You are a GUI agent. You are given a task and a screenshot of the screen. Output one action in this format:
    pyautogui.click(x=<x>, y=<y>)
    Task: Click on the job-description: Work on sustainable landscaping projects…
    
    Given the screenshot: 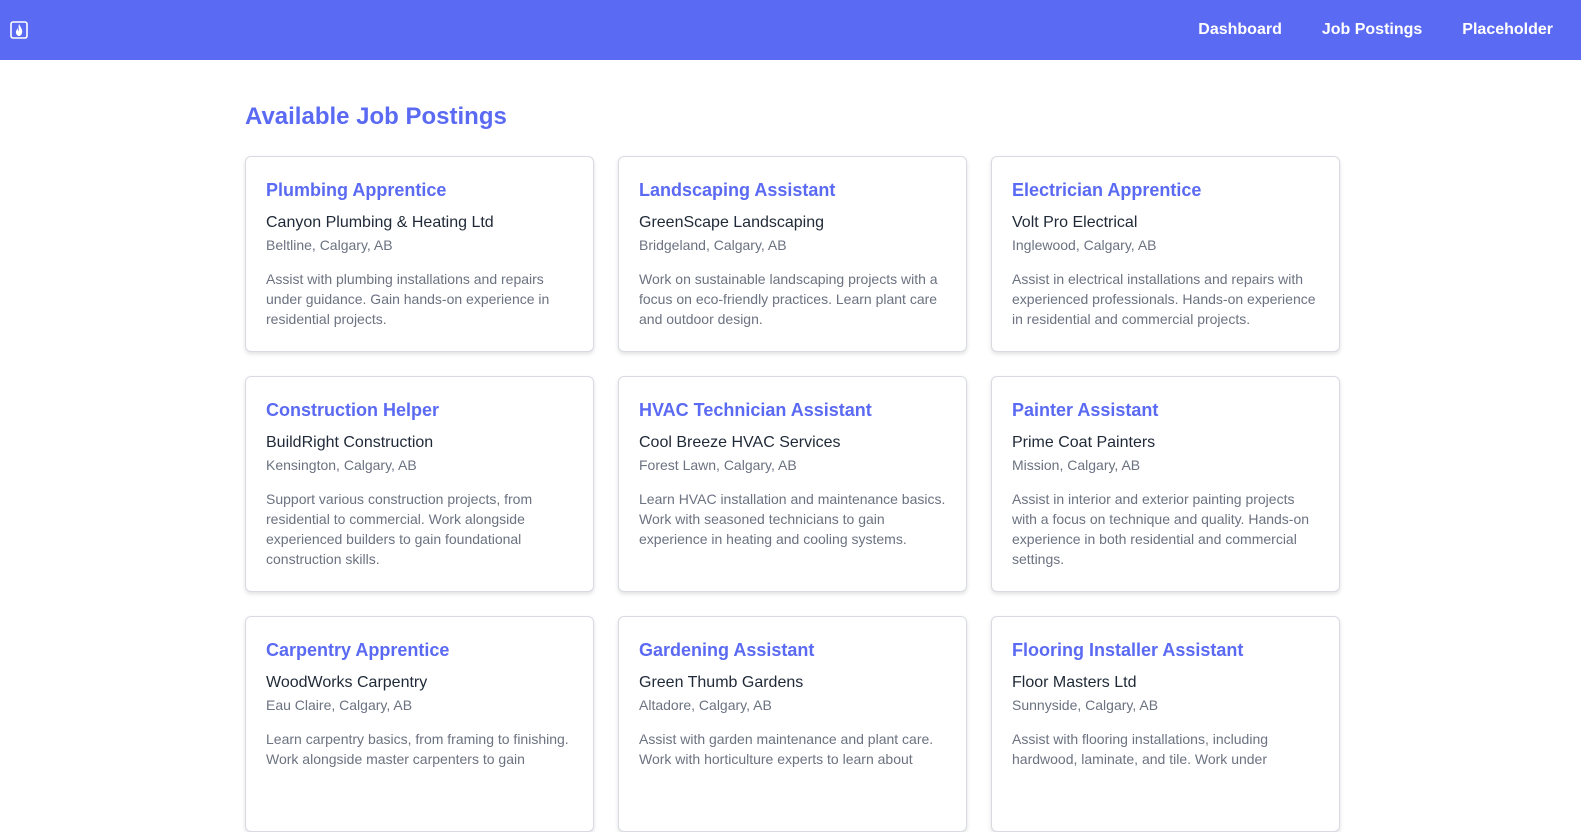 What is the action you would take?
    pyautogui.click(x=788, y=299)
    